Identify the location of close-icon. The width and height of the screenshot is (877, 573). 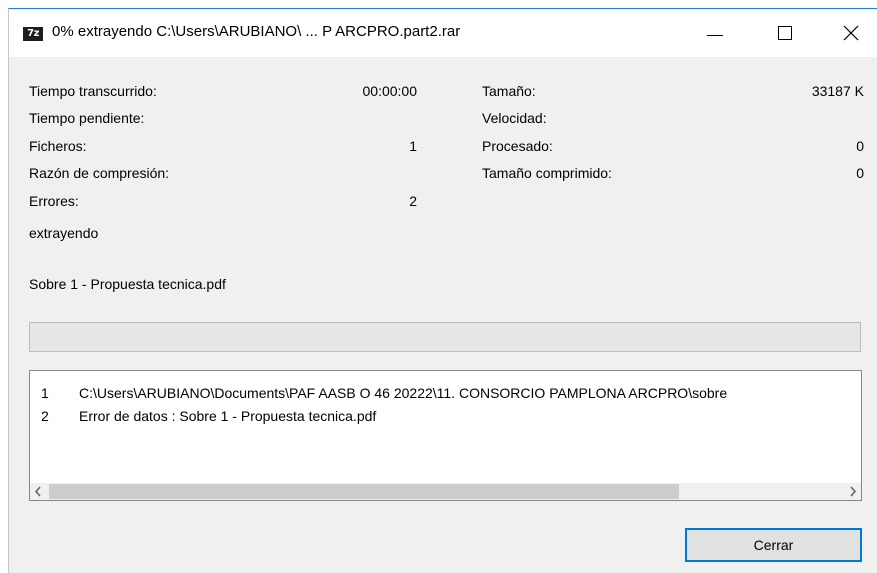
(851, 33).